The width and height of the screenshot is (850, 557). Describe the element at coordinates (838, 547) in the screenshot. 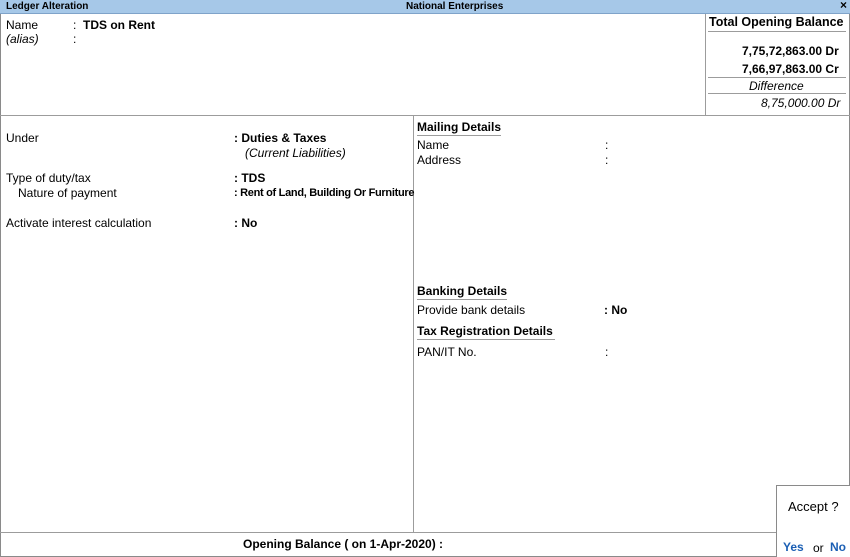

I see `no-button: No` at that location.